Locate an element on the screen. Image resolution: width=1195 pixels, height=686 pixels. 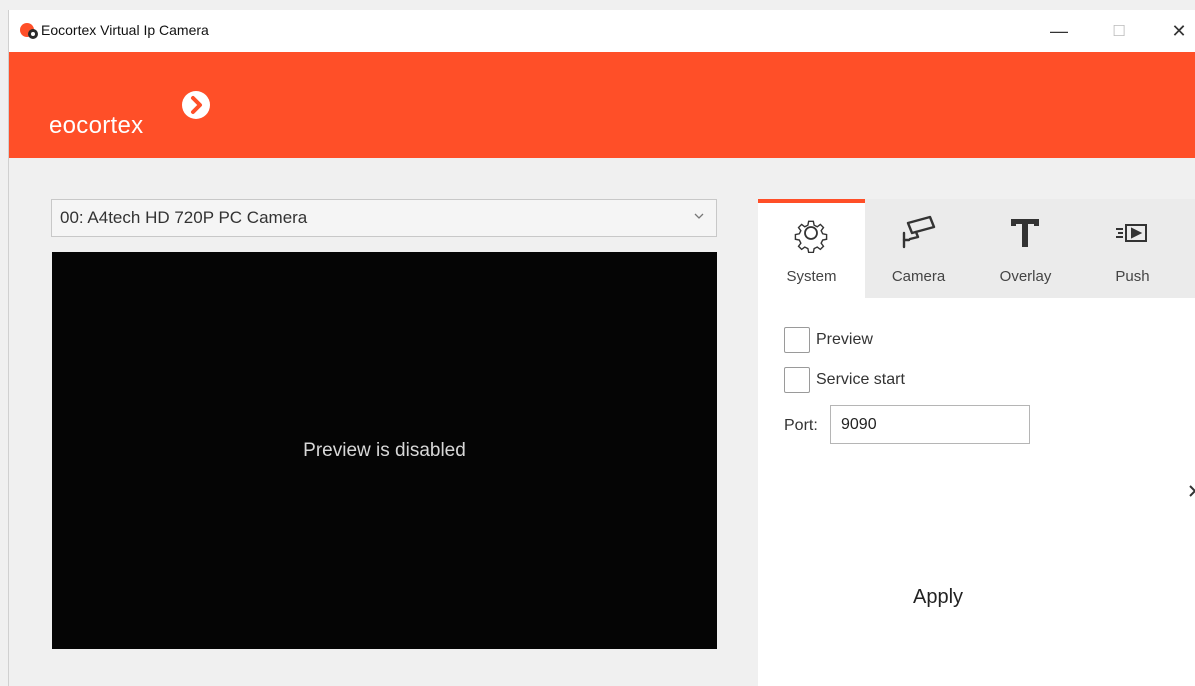
chevron-down-icon is located at coordinates (699, 216).